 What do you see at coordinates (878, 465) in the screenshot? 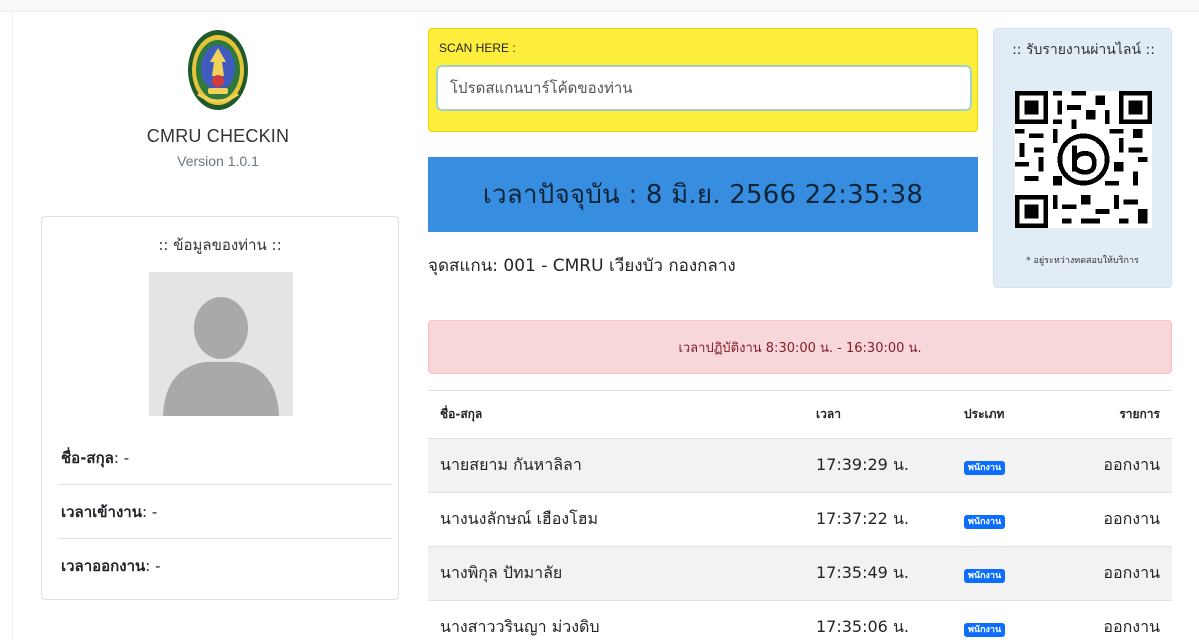
I see `cell-time: 17:39:29 น.` at bounding box center [878, 465].